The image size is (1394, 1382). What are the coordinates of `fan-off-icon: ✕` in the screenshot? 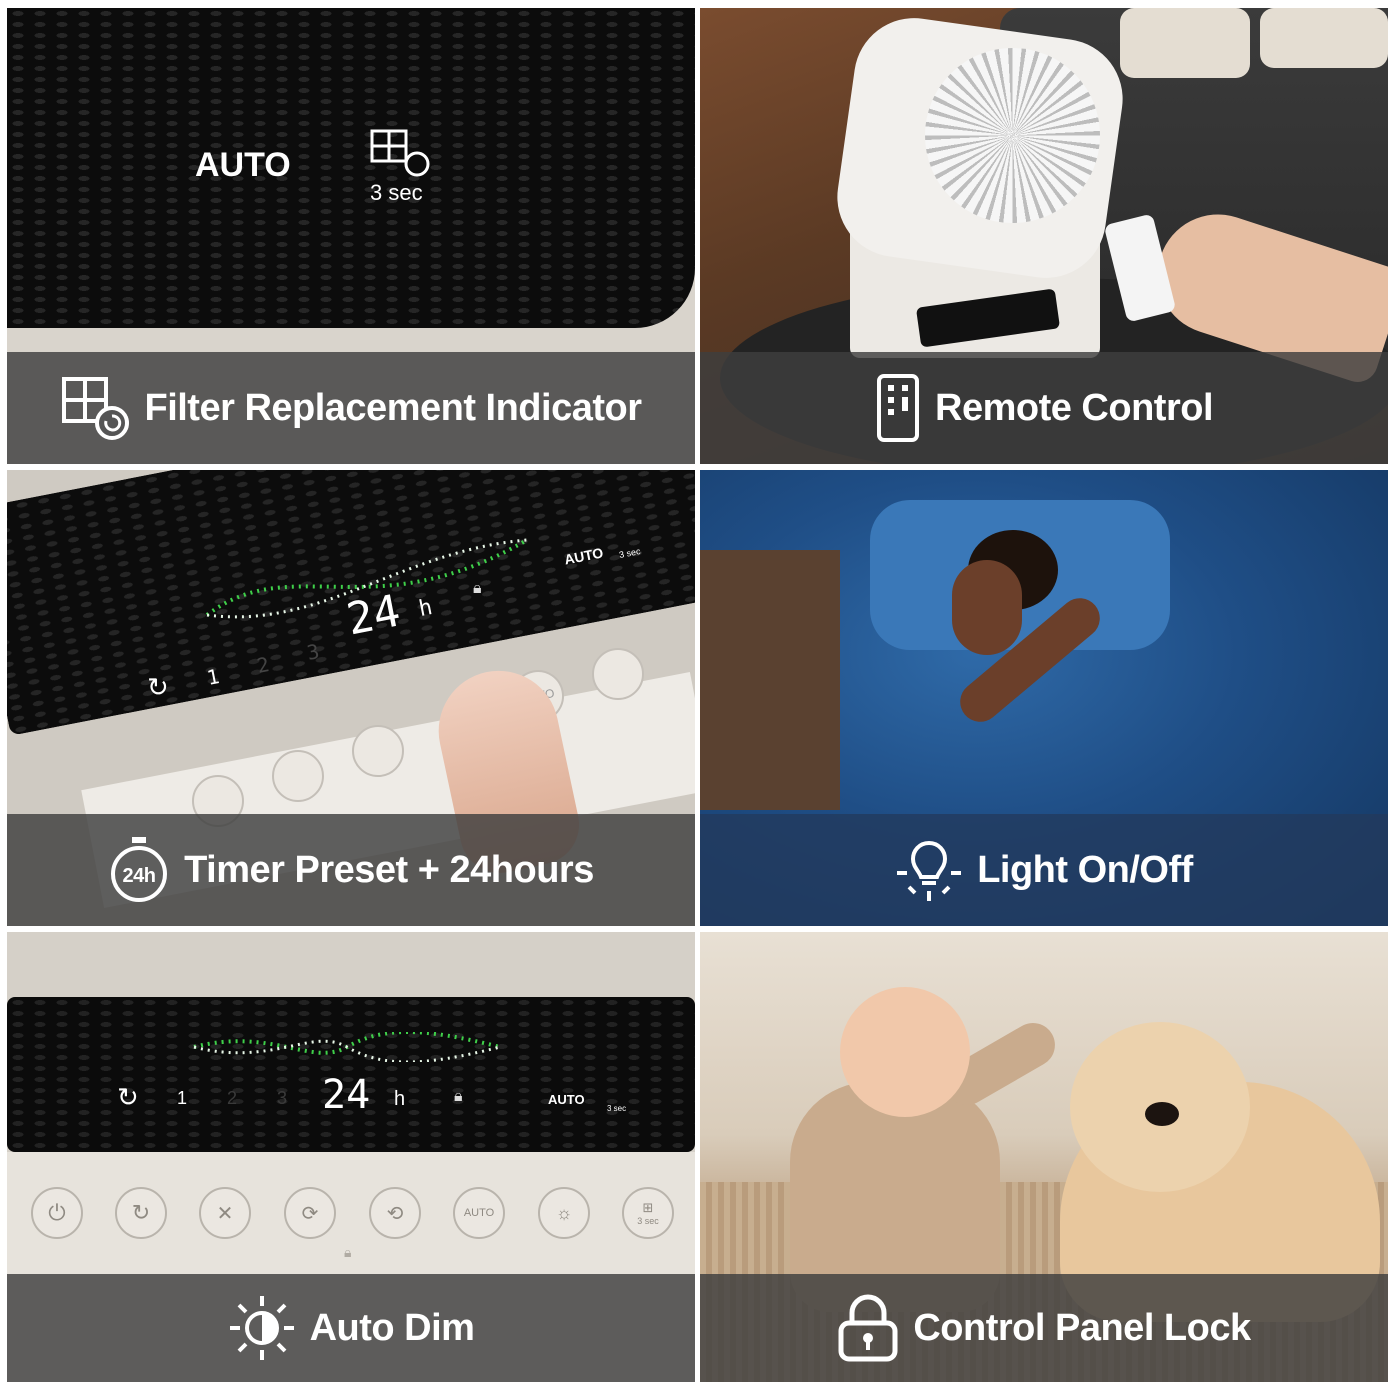 It's located at (225, 1213).